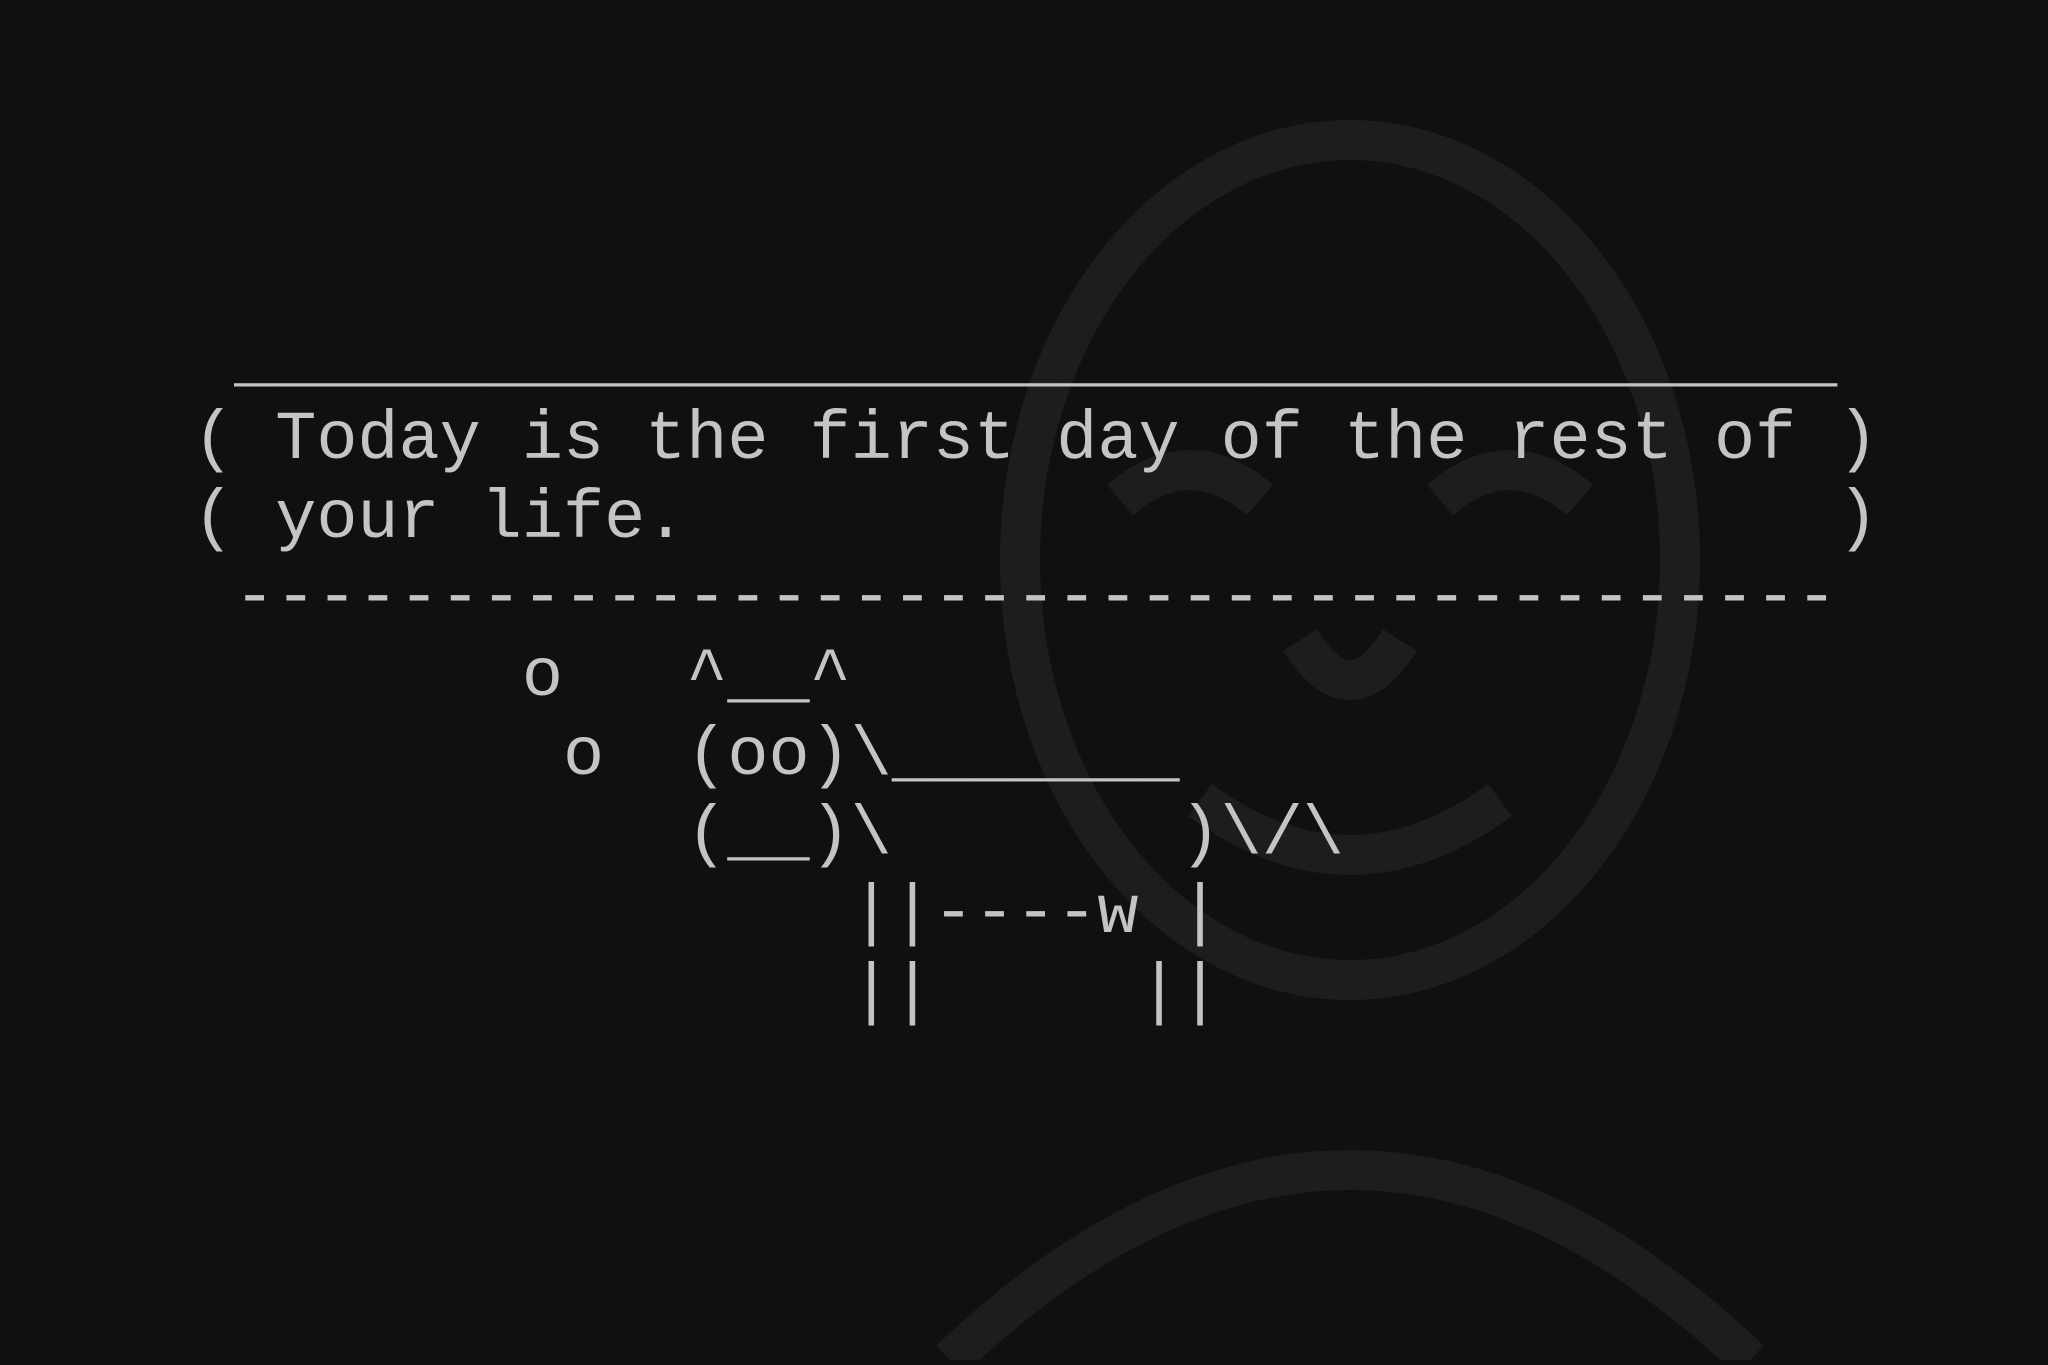 The image size is (2048, 1365). I want to click on cow-art-line-3: (__)\ )\/\, so click(768, 835).